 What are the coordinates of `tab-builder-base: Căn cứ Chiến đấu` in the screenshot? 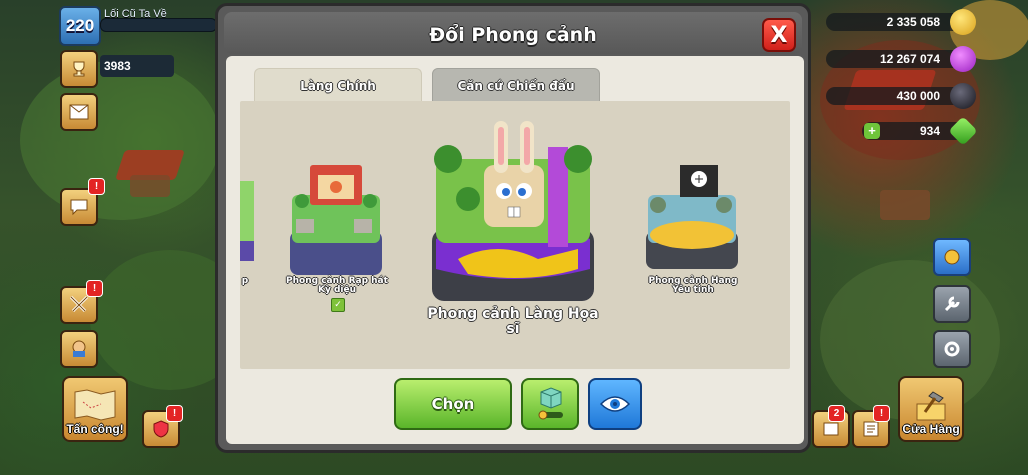 It's located at (516, 86).